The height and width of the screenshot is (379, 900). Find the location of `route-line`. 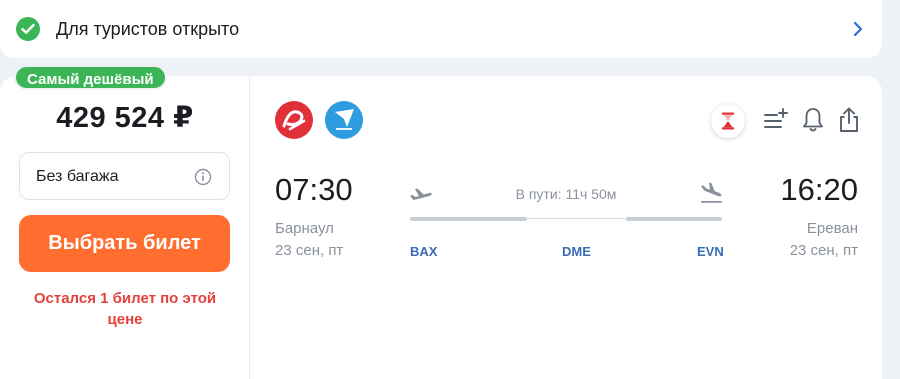

route-line is located at coordinates (566, 219).